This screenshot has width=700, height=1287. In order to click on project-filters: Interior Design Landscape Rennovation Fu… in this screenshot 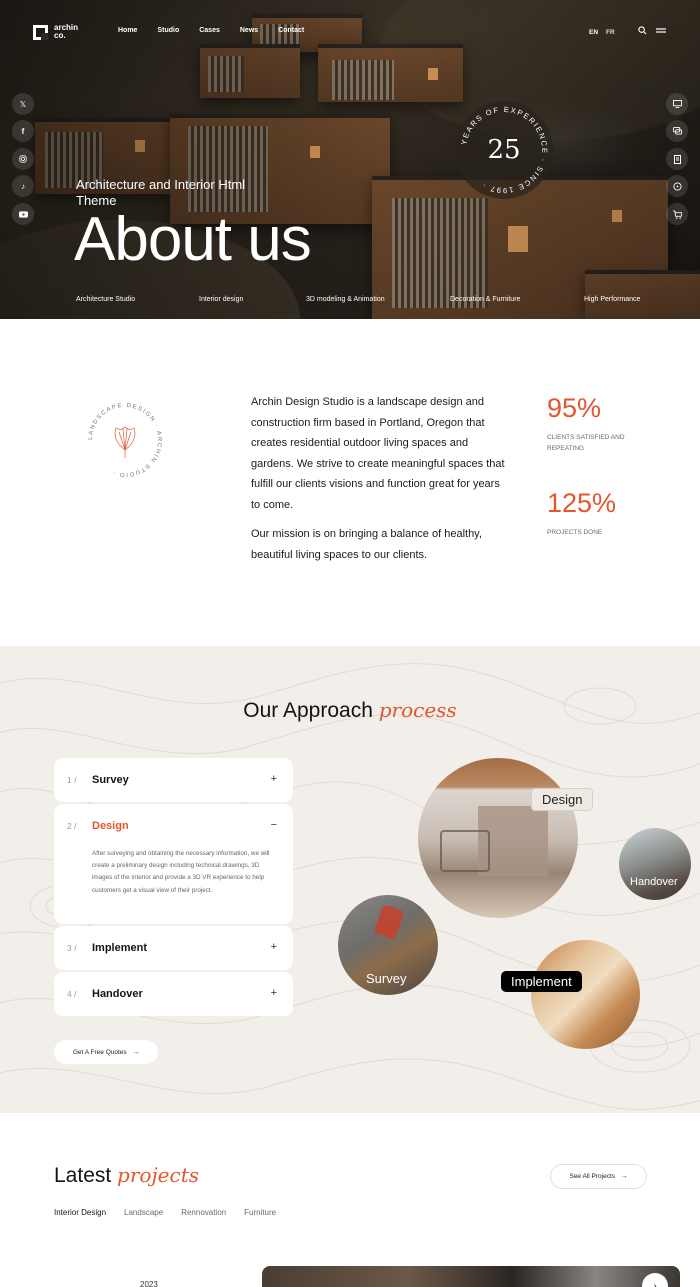, I will do `click(174, 1212)`.